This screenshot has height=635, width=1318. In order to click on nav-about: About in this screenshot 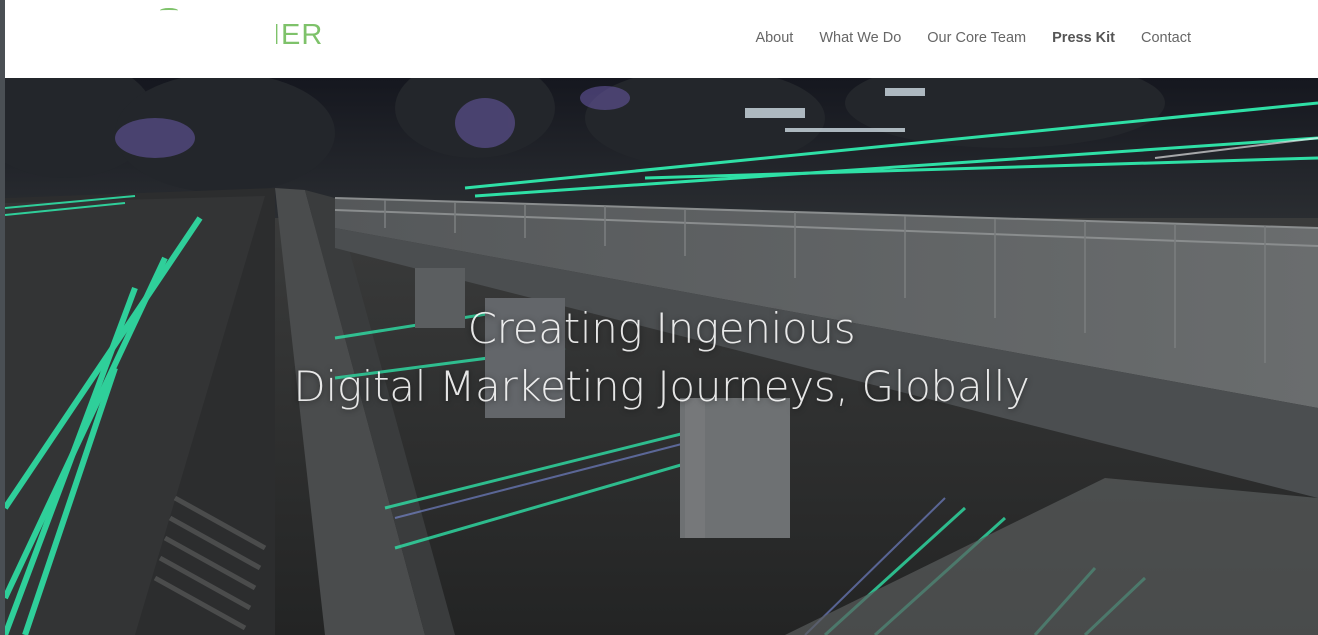, I will do `click(774, 38)`.